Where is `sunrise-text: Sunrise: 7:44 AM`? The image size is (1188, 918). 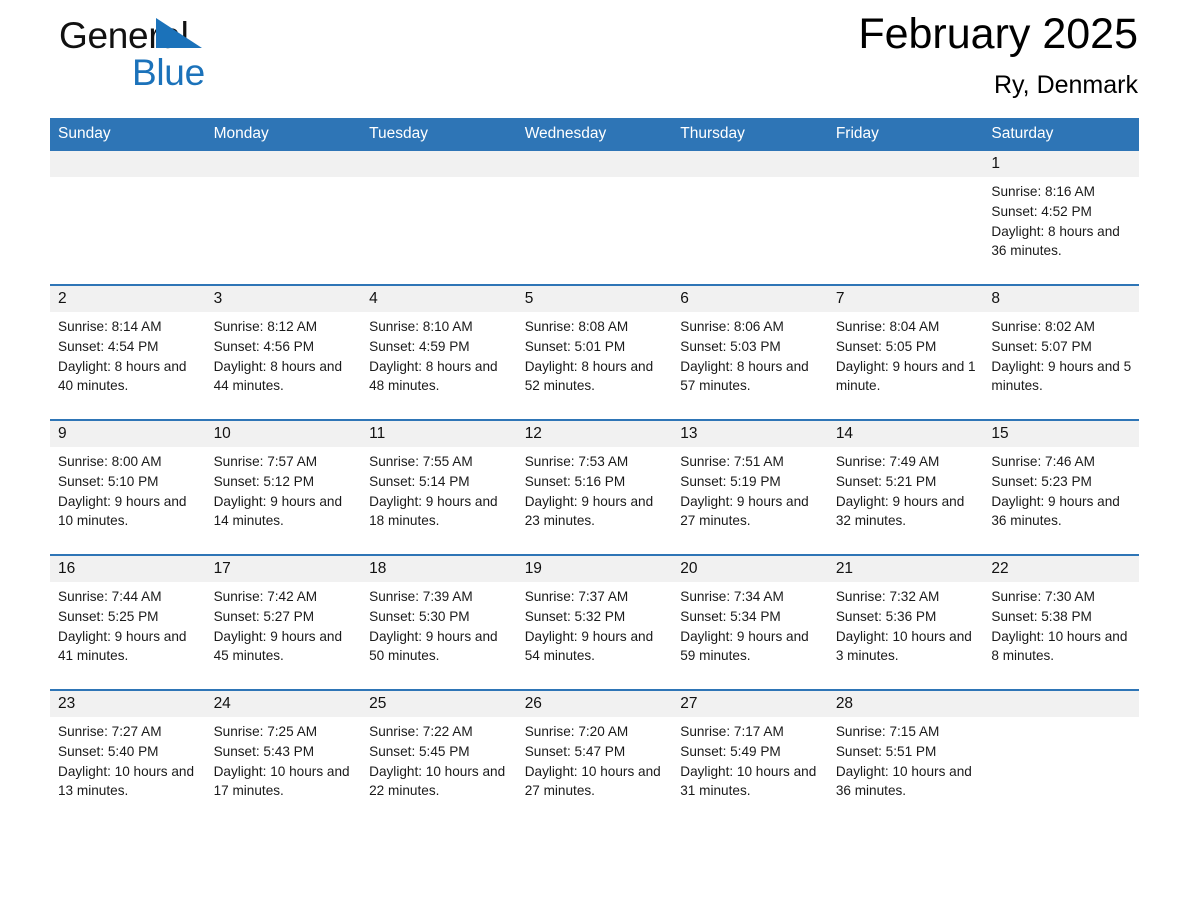
sunrise-text: Sunrise: 7:44 AM is located at coordinates (110, 596).